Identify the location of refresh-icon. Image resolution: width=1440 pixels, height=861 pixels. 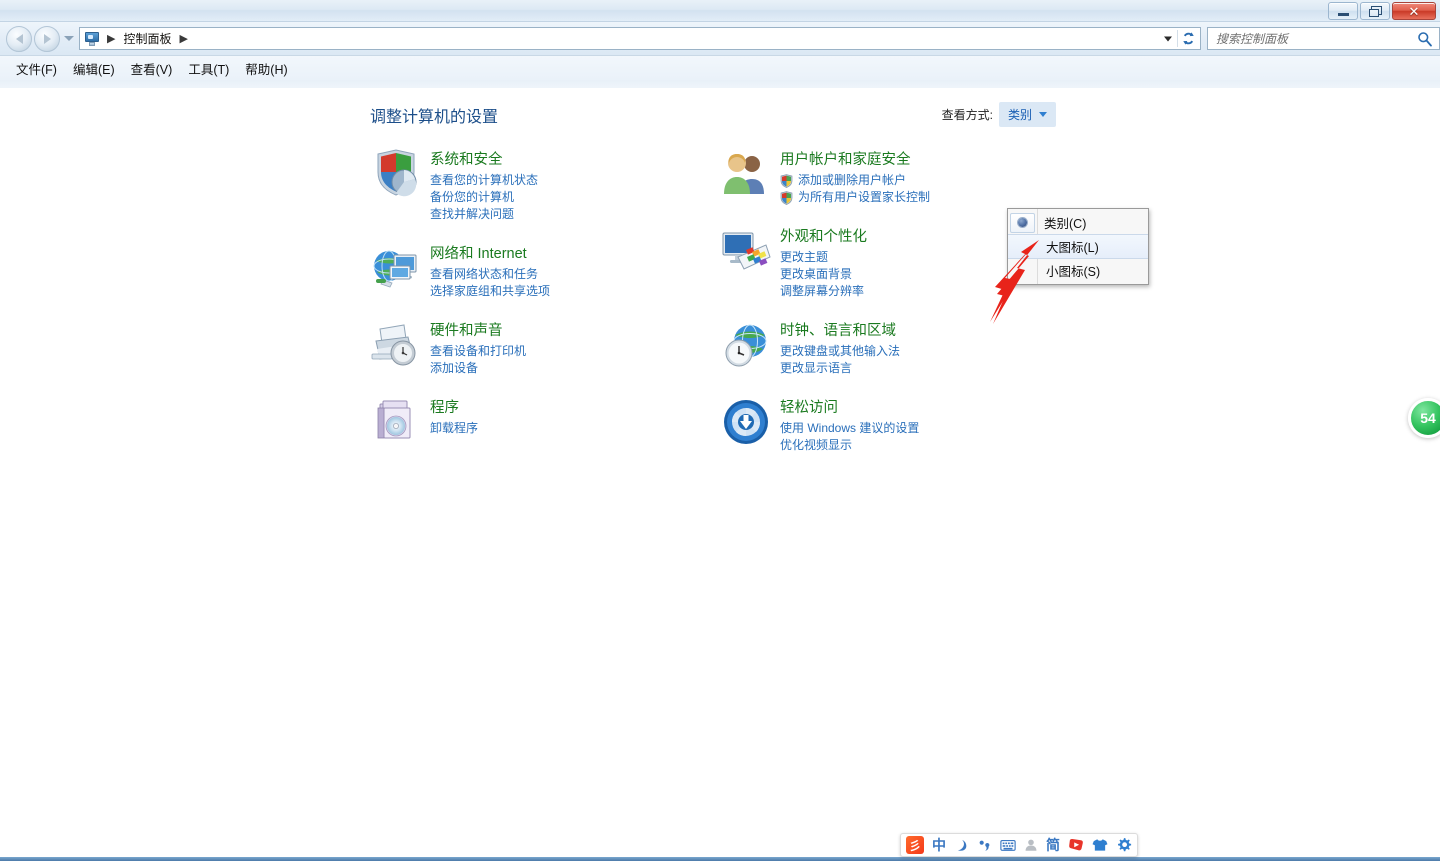
(1188, 38).